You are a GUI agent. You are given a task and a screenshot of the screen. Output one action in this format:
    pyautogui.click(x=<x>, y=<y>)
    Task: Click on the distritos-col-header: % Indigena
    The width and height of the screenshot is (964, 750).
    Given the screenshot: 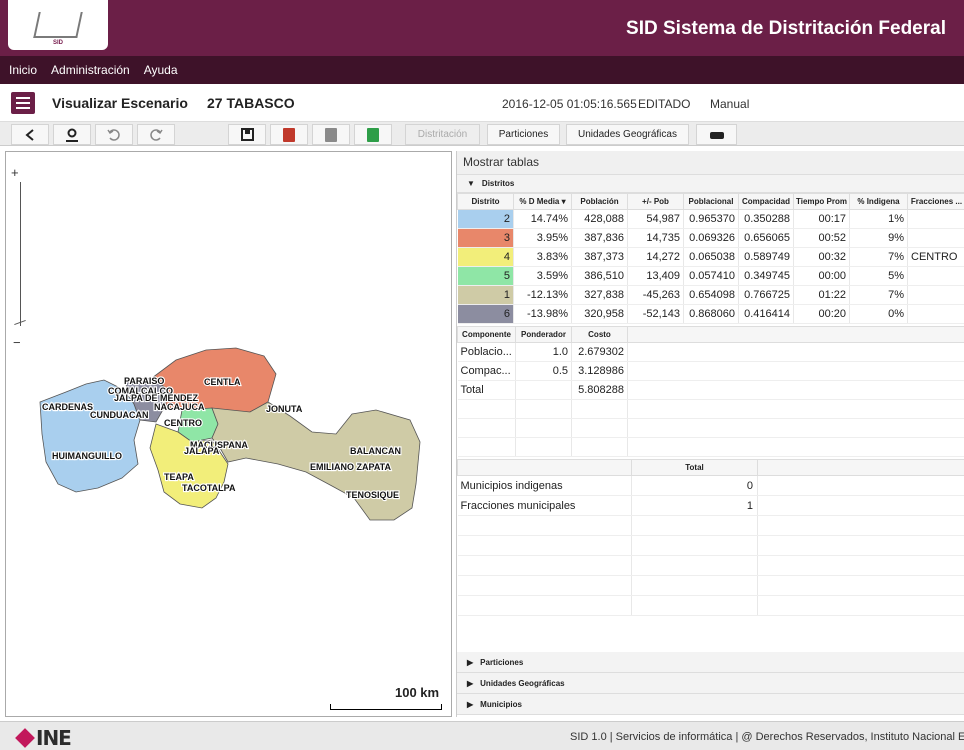 What is the action you would take?
    pyautogui.click(x=878, y=201)
    